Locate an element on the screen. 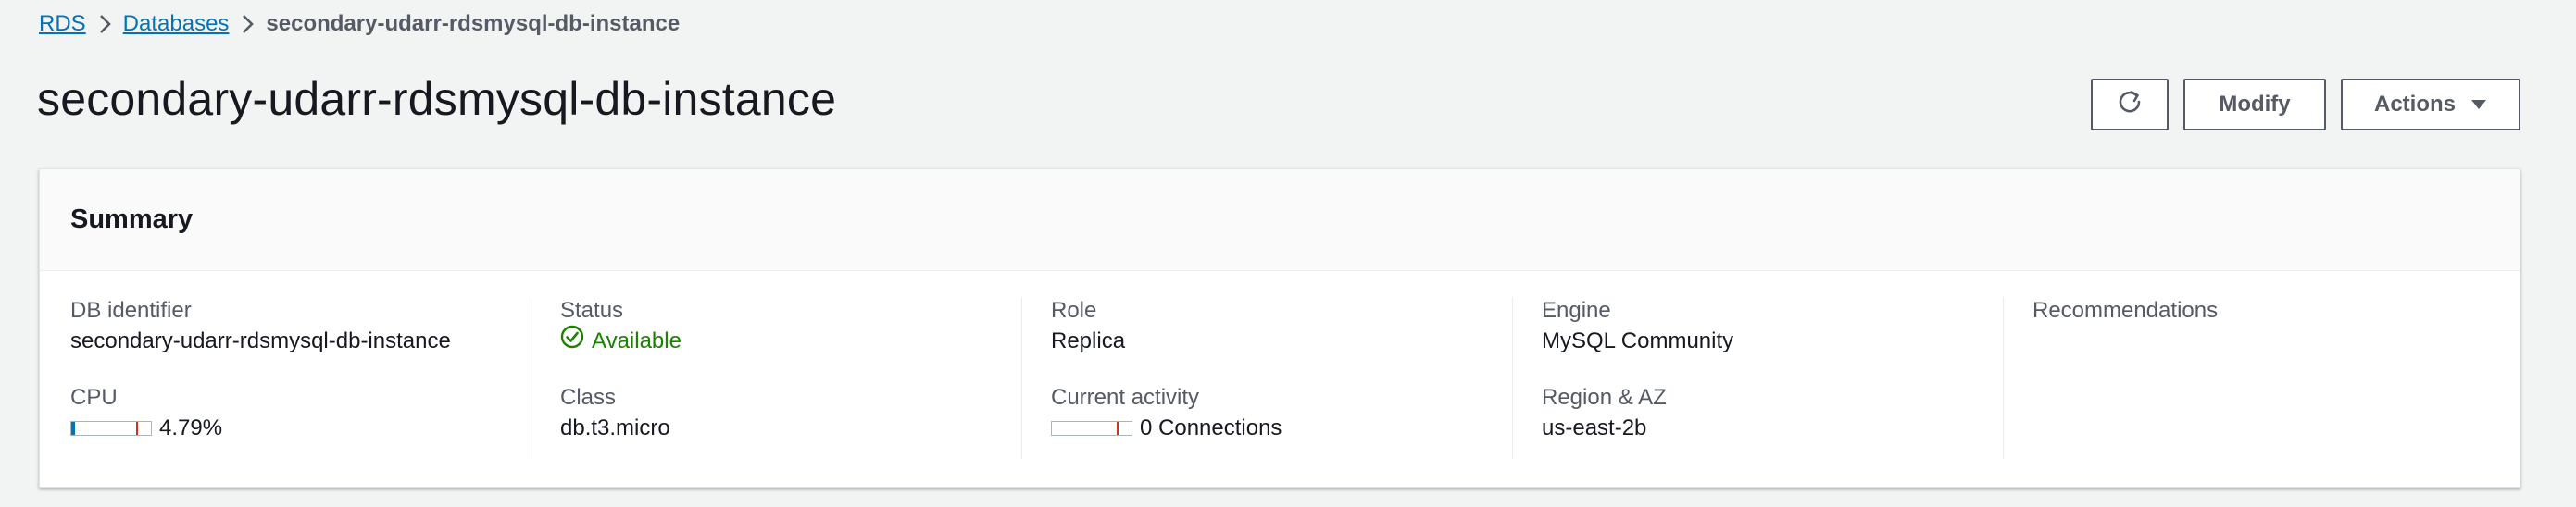 The height and width of the screenshot is (507, 2576). role-value: Replica is located at coordinates (1088, 340).